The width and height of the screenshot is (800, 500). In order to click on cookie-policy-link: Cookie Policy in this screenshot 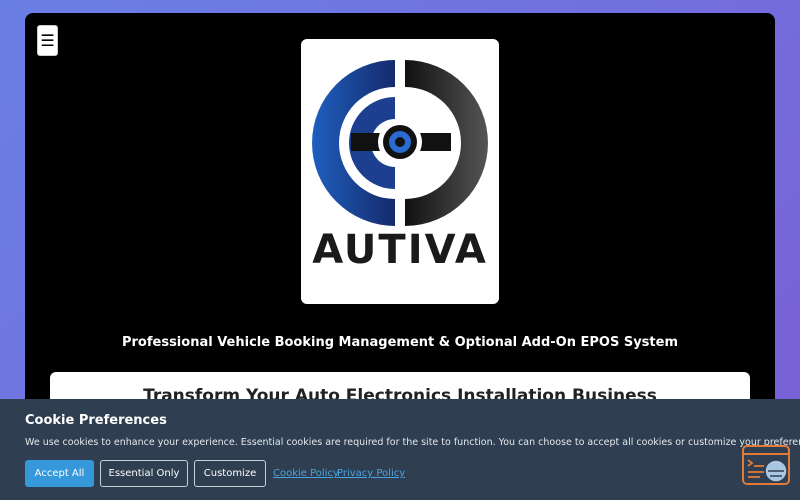, I will do `click(306, 473)`.